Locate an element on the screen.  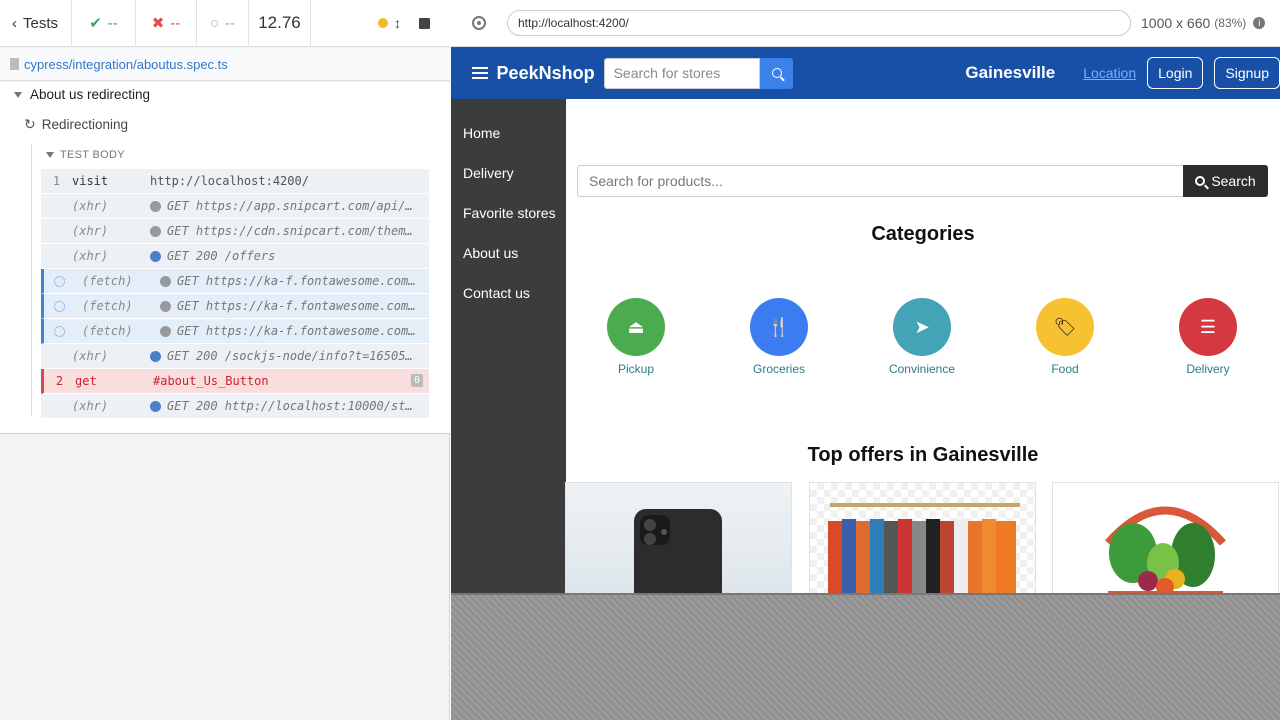
info-icon: i is located at coordinates (1259, 23).